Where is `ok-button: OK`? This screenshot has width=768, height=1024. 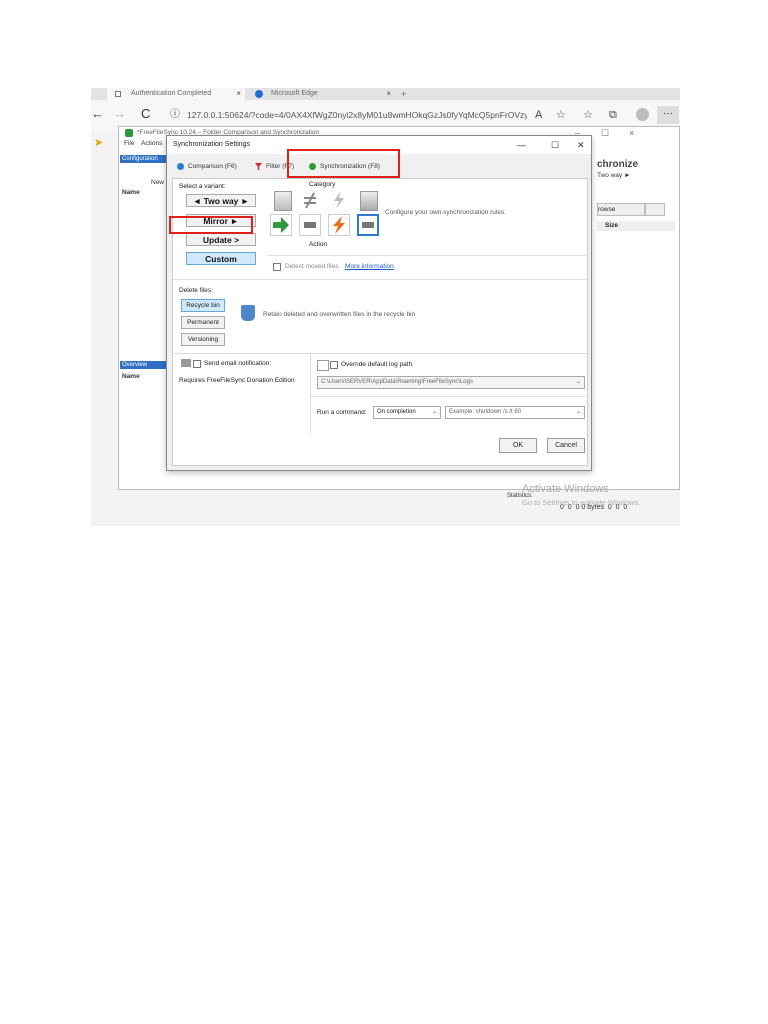
ok-button: OK is located at coordinates (518, 445).